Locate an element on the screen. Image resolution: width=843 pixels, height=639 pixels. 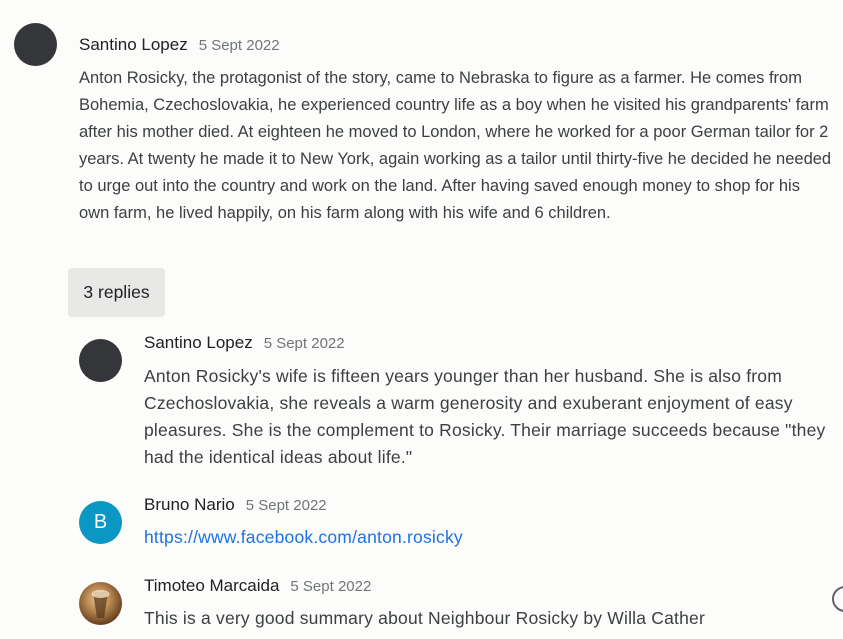
comment-author: Santino Lopez is located at coordinates (133, 45).